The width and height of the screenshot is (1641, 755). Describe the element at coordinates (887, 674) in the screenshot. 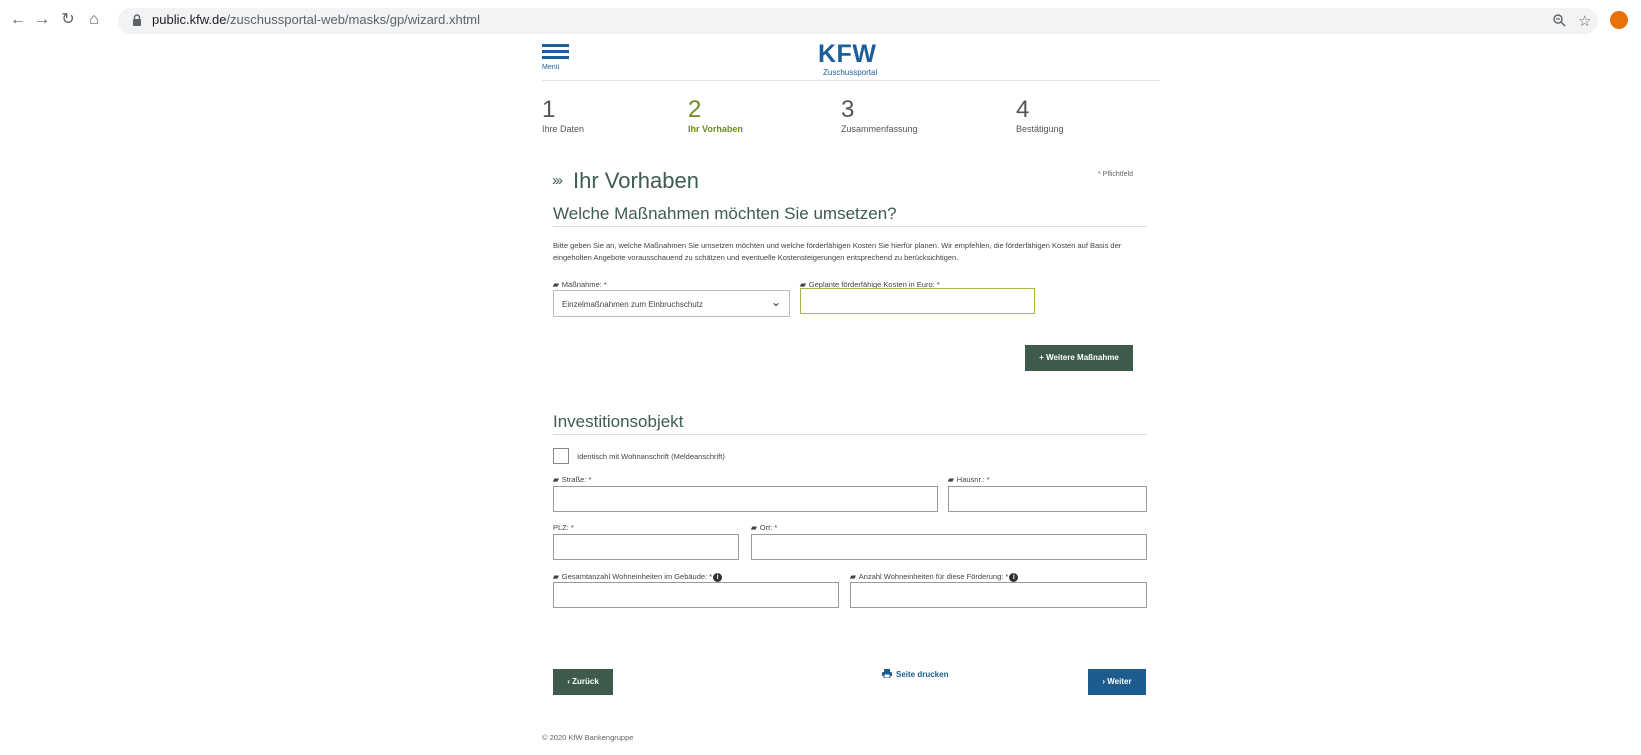

I see `printer-icon` at that location.